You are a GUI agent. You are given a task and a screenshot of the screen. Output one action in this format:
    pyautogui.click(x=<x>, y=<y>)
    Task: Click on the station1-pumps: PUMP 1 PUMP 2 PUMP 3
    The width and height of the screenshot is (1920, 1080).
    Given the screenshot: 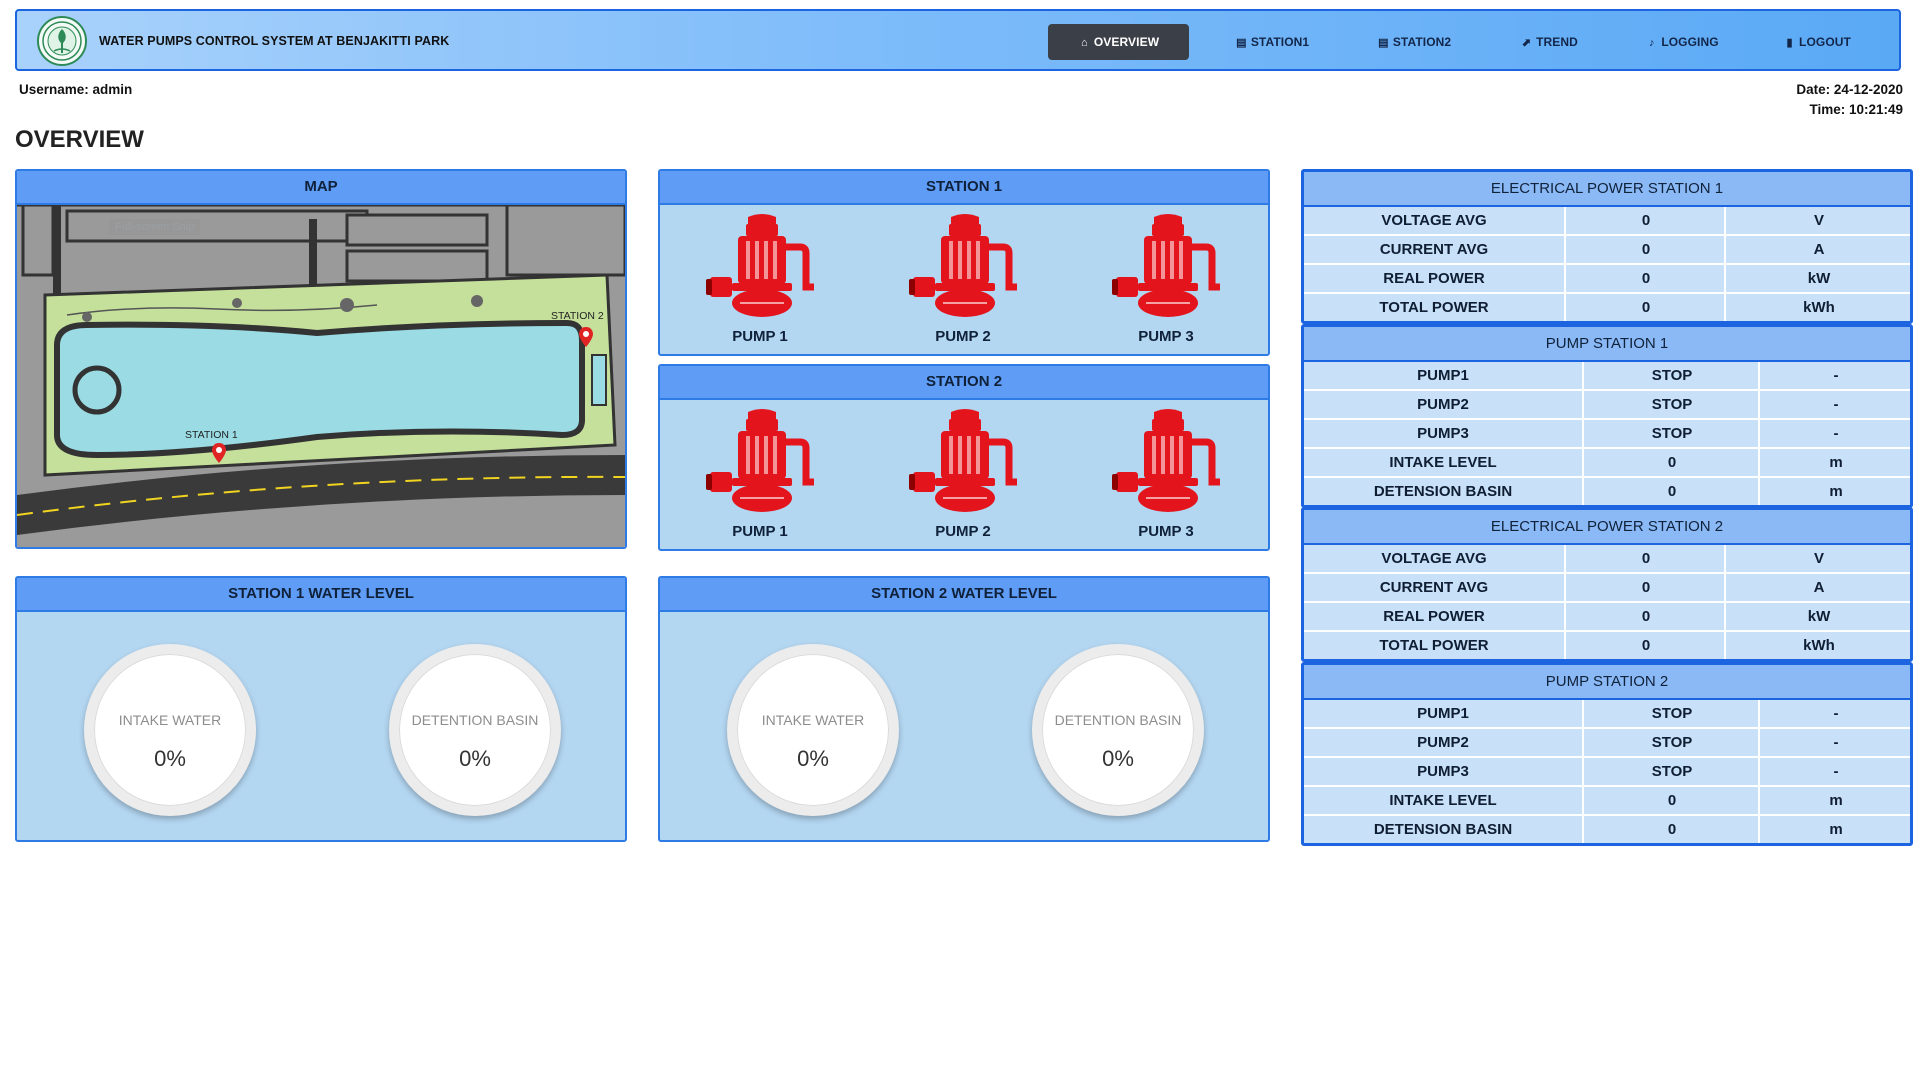 What is the action you would take?
    pyautogui.click(x=964, y=280)
    